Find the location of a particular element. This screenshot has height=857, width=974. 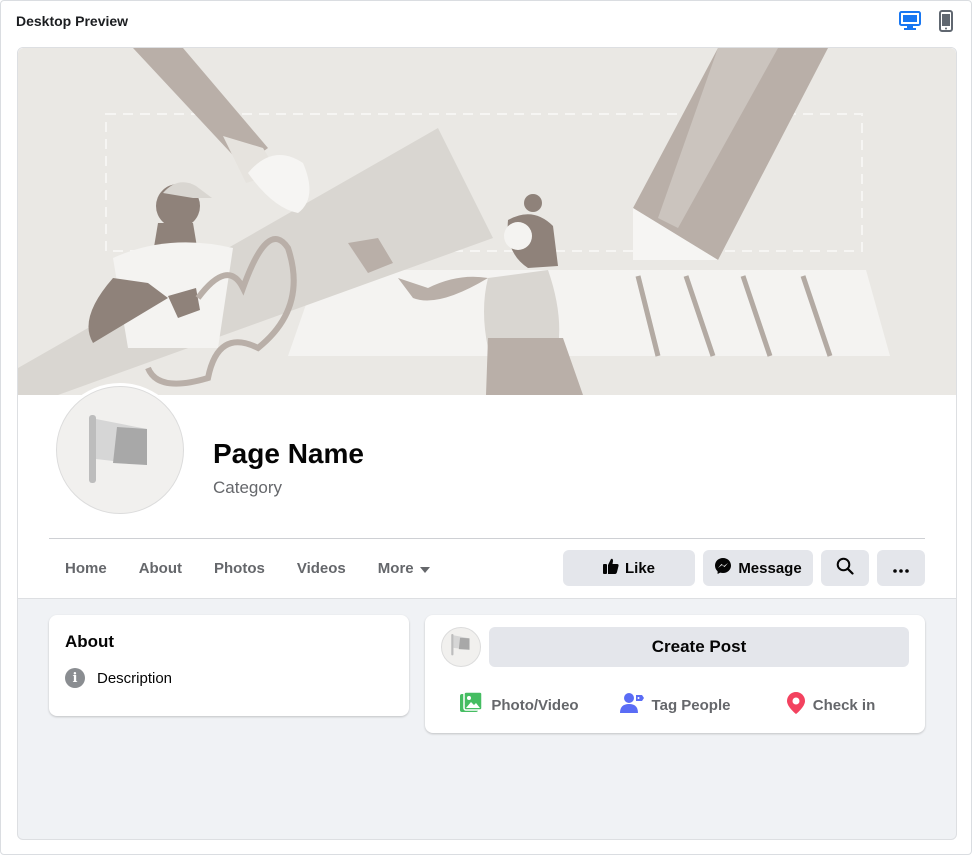

about-description-row: i Description is located at coordinates (118, 678).